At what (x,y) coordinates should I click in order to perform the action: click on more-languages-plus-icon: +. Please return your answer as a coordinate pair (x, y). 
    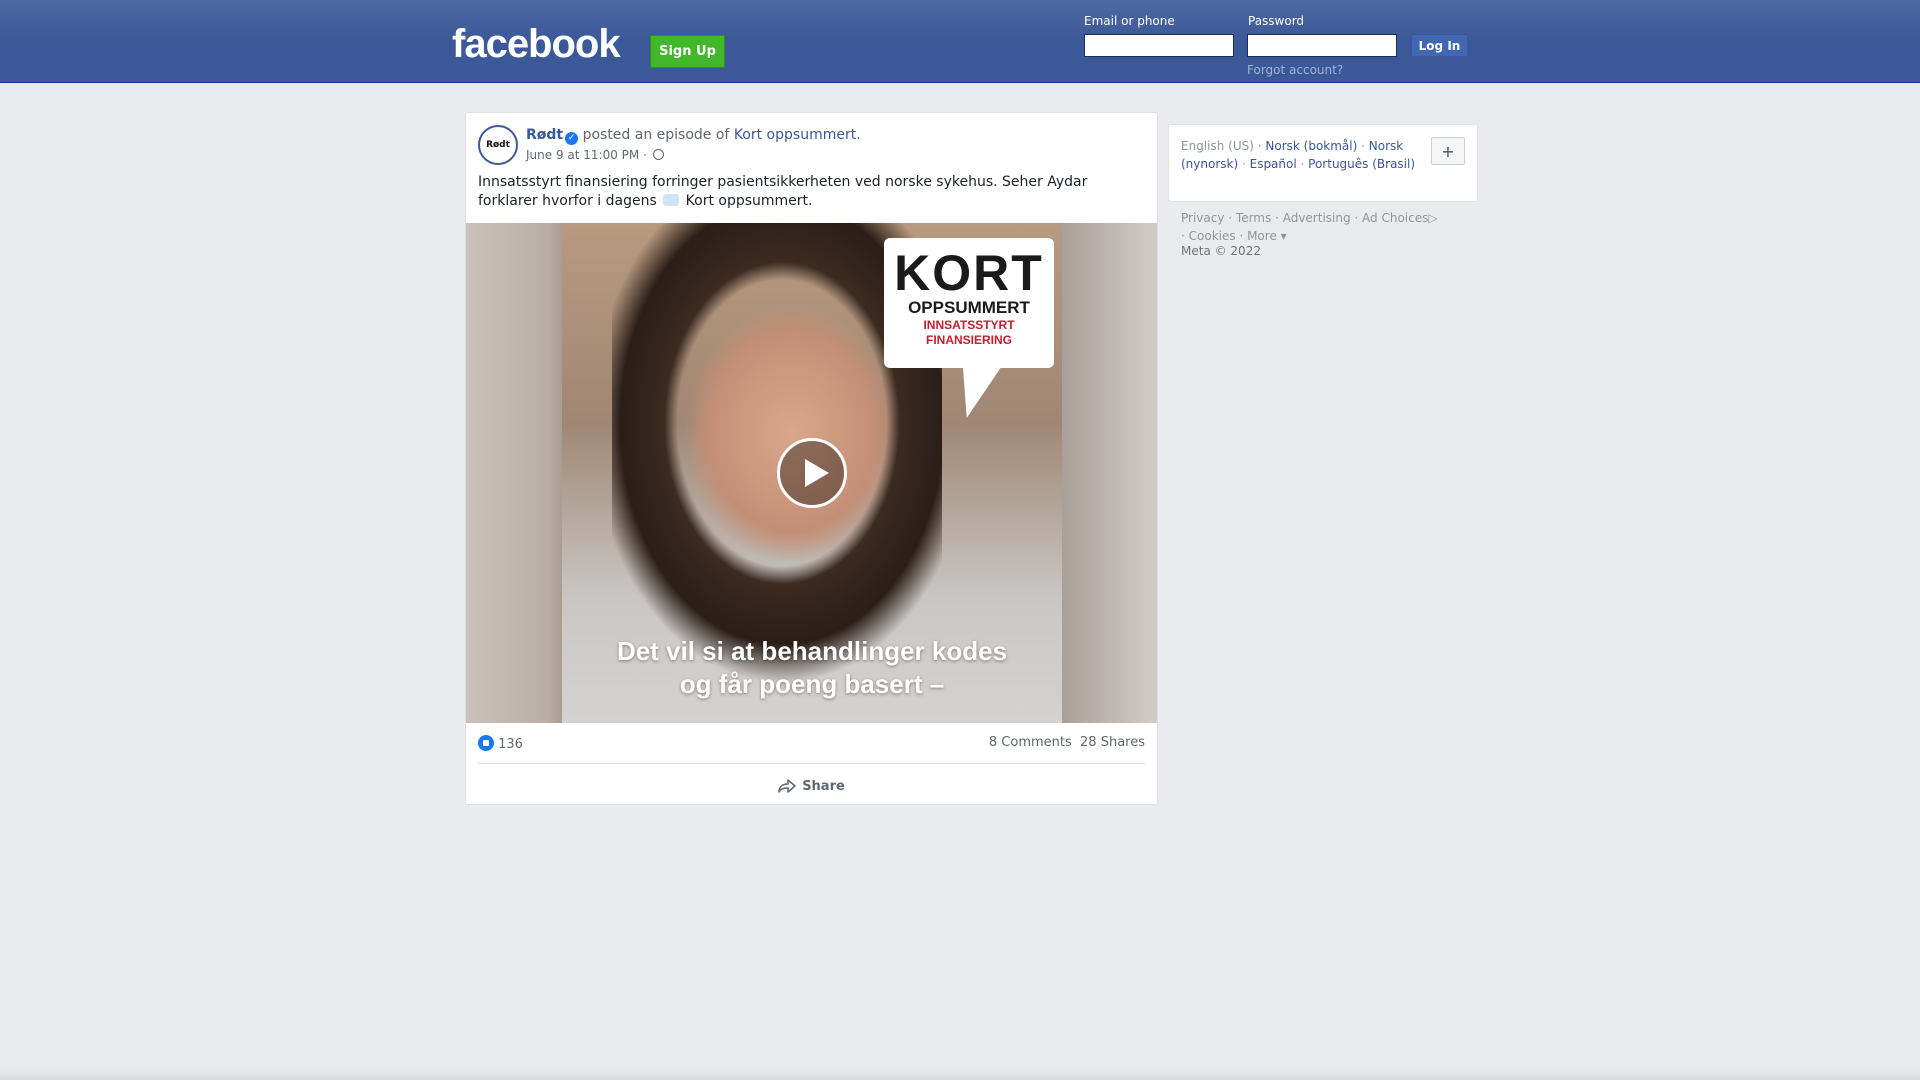
    Looking at the image, I should click on (1448, 151).